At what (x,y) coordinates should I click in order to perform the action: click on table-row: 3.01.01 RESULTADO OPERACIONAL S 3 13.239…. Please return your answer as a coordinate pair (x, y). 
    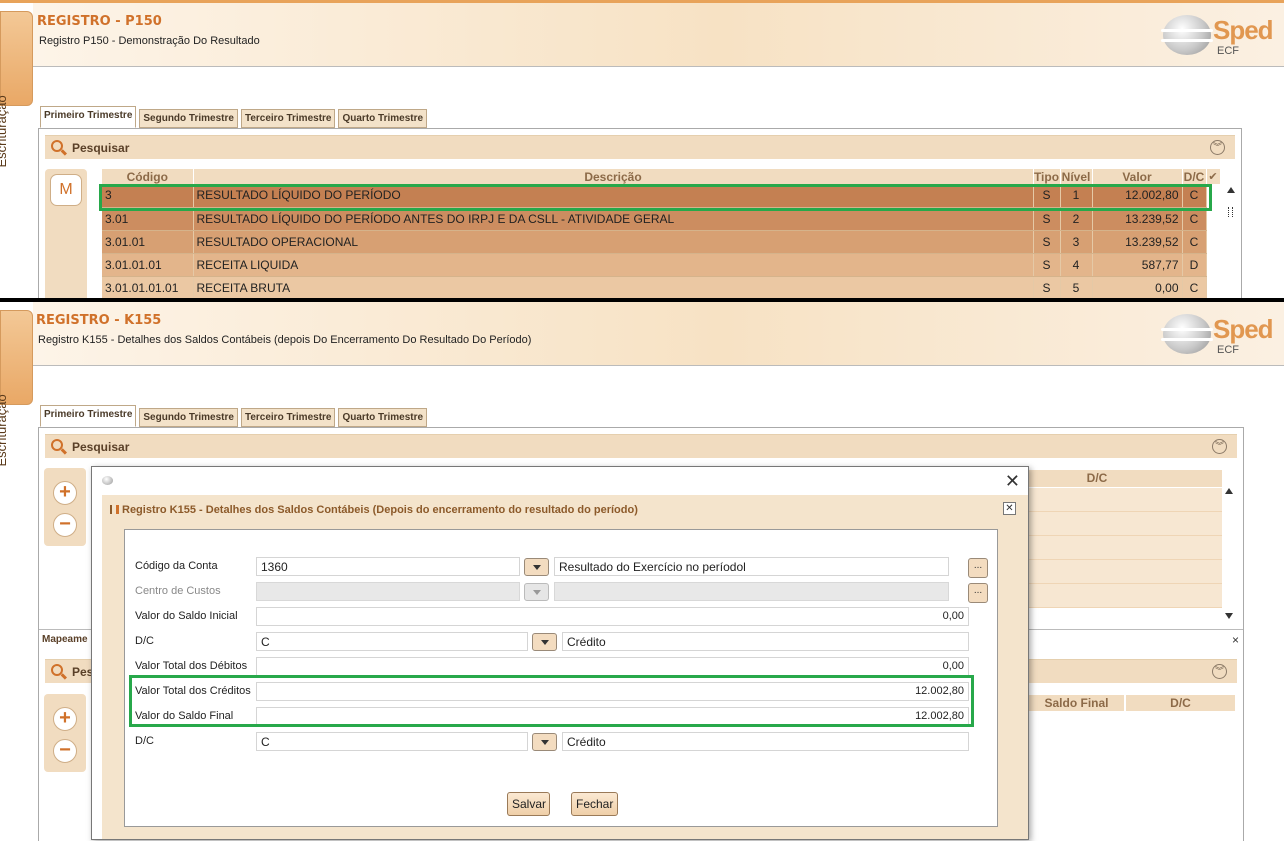
    Looking at the image, I should click on (661, 242).